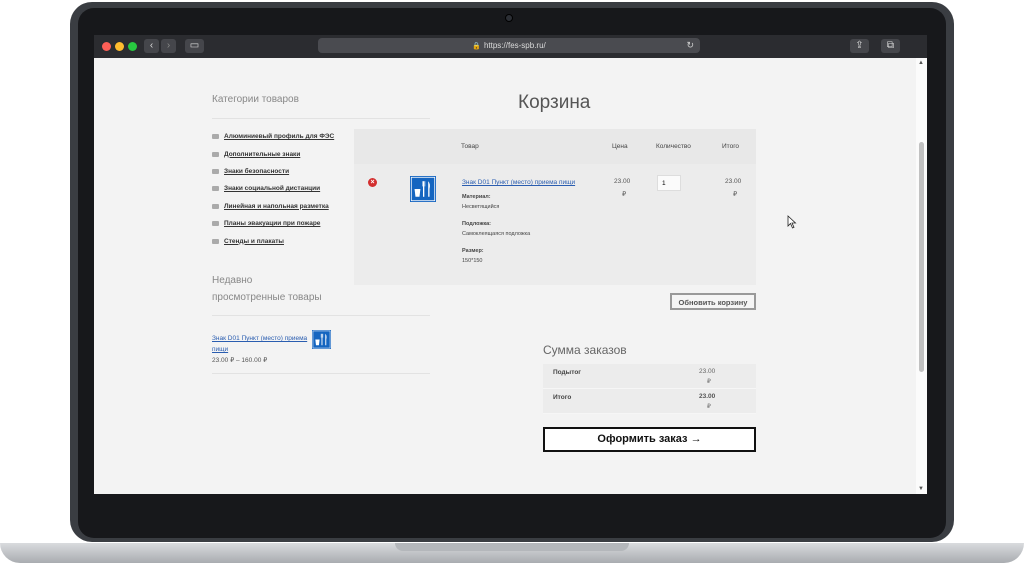  What do you see at coordinates (731, 146) in the screenshot?
I see `column-header-total: Итого` at bounding box center [731, 146].